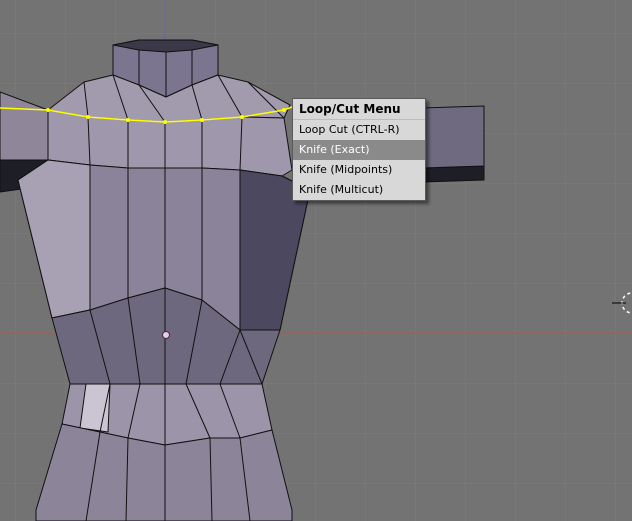 This screenshot has width=632, height=521. Describe the element at coordinates (359, 130) in the screenshot. I see `menu-item-loop-cut: Loop Cut (CTRL-R)` at that location.